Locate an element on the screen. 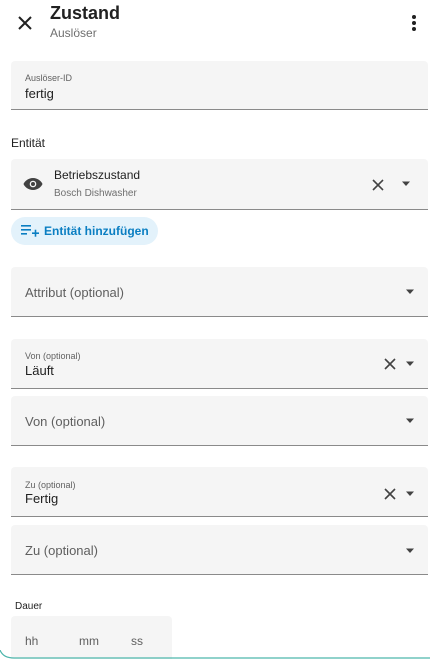 The height and width of the screenshot is (659, 430). add-entity-label: Entität hinzufügen is located at coordinates (96, 231).